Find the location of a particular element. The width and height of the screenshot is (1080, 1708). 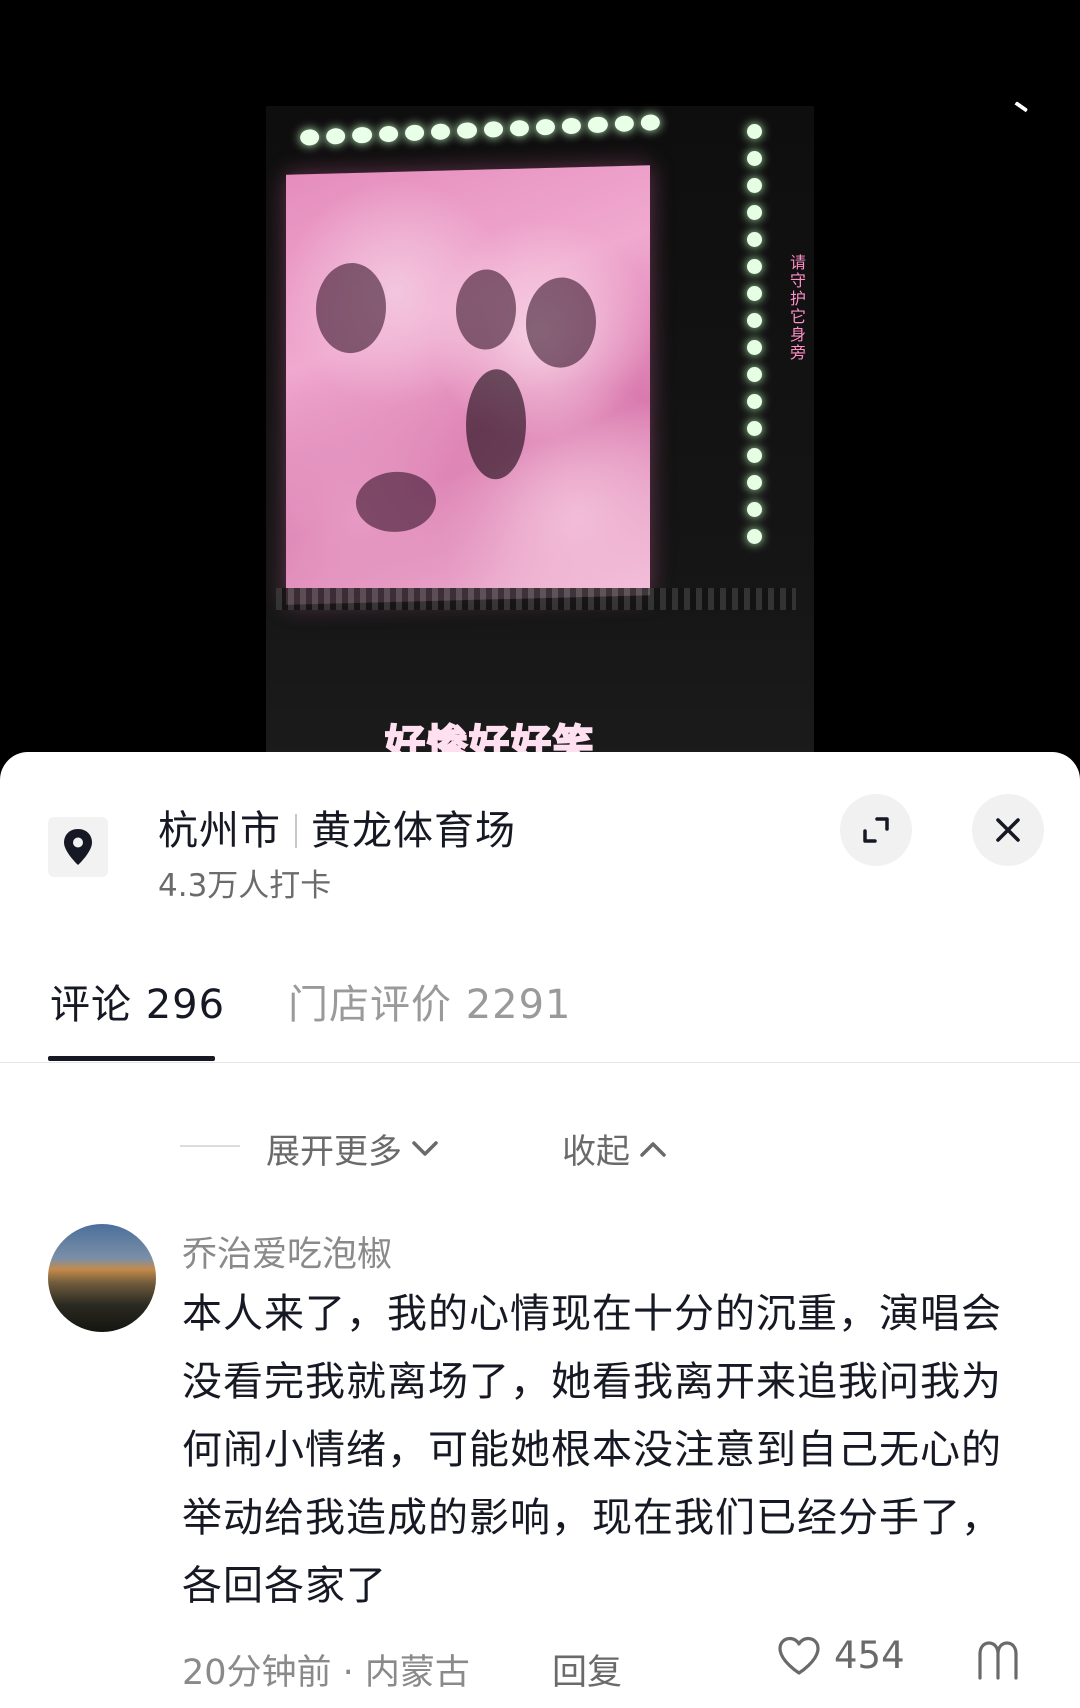

venue-name: 黄龙体育场 is located at coordinates (413, 831).